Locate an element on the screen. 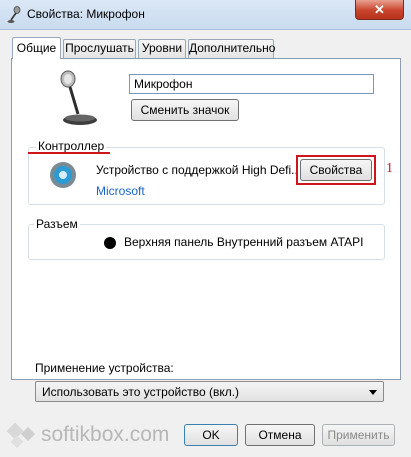 This screenshot has width=411, height=457. manufacturer-link: Microsoft is located at coordinates (120, 191).